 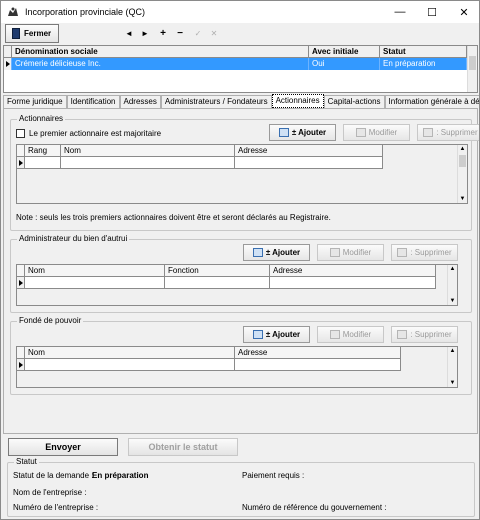 What do you see at coordinates (120, 475) in the screenshot?
I see `request-status-value: En préparation` at bounding box center [120, 475].